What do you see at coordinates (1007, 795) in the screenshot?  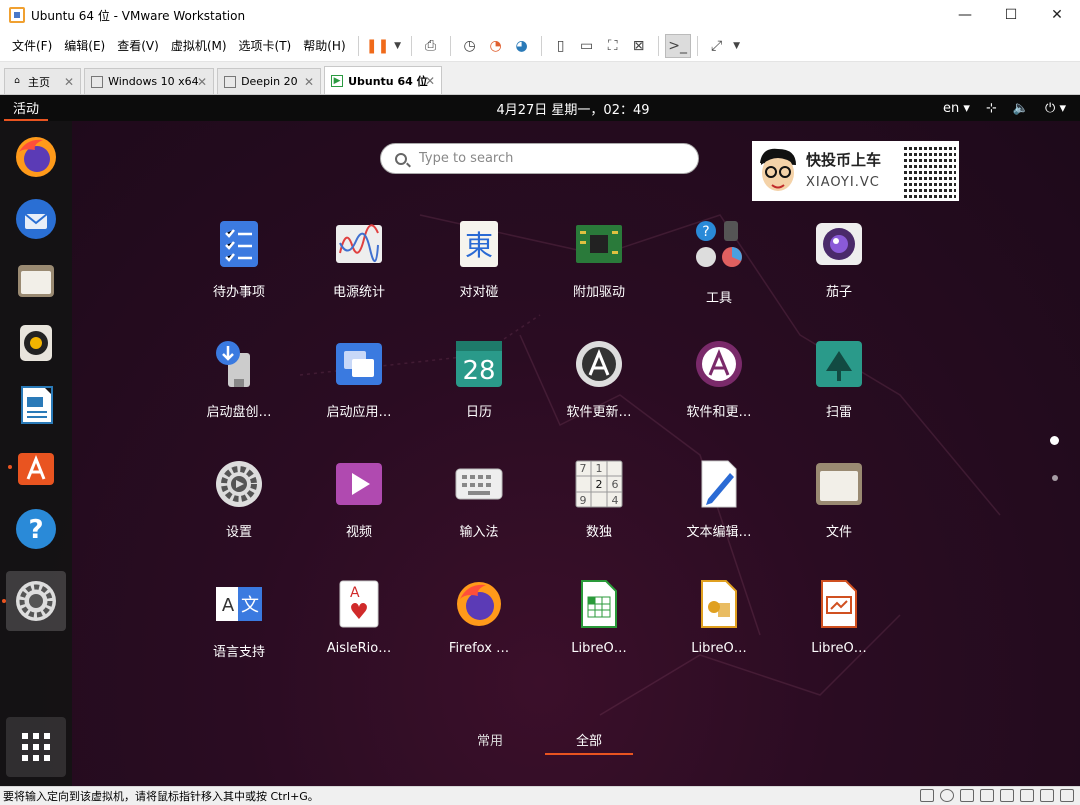 I see `usb-icon` at bounding box center [1007, 795].